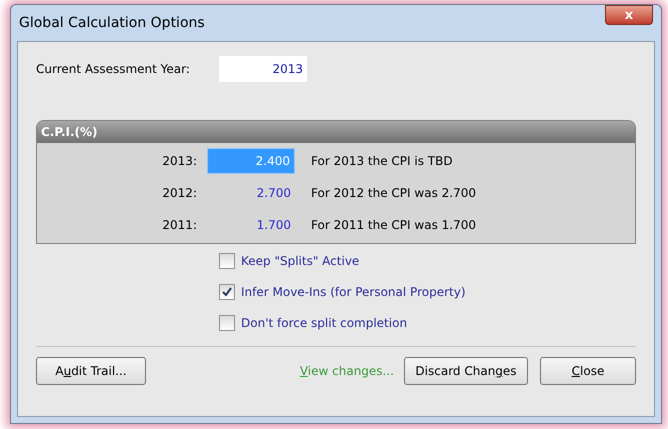 Image resolution: width=668 pixels, height=429 pixels. Describe the element at coordinates (300, 261) in the screenshot. I see `option-label: Keep "Splits" Active` at that location.